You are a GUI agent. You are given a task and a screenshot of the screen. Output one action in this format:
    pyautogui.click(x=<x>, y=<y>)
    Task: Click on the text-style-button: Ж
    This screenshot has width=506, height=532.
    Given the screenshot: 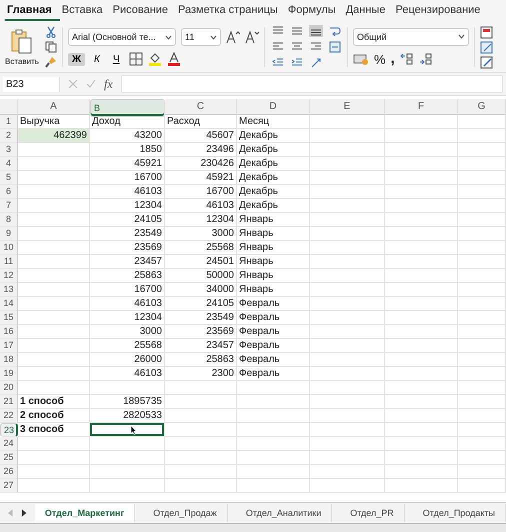 What is the action you would take?
    pyautogui.click(x=77, y=59)
    